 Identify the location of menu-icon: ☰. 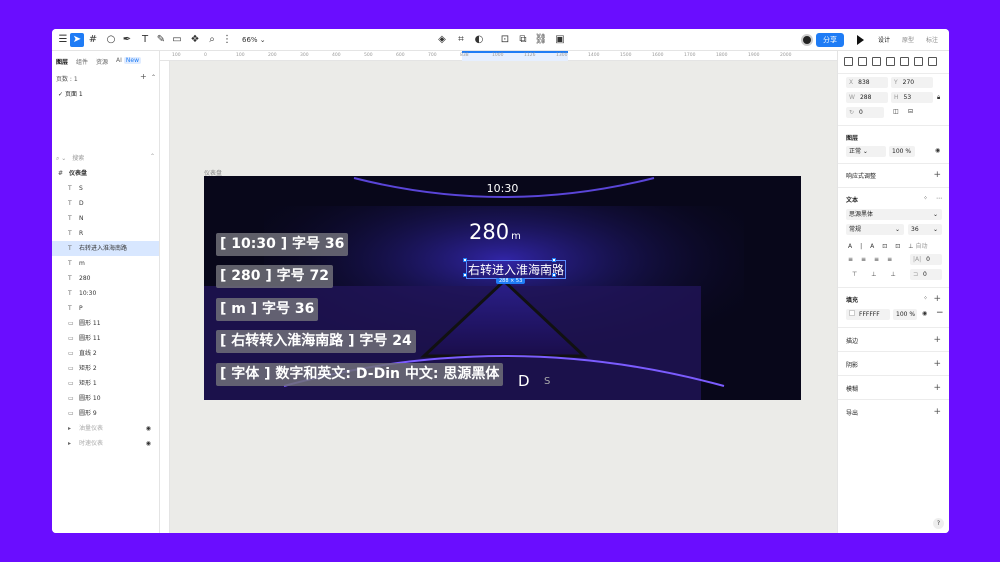
(63, 40).